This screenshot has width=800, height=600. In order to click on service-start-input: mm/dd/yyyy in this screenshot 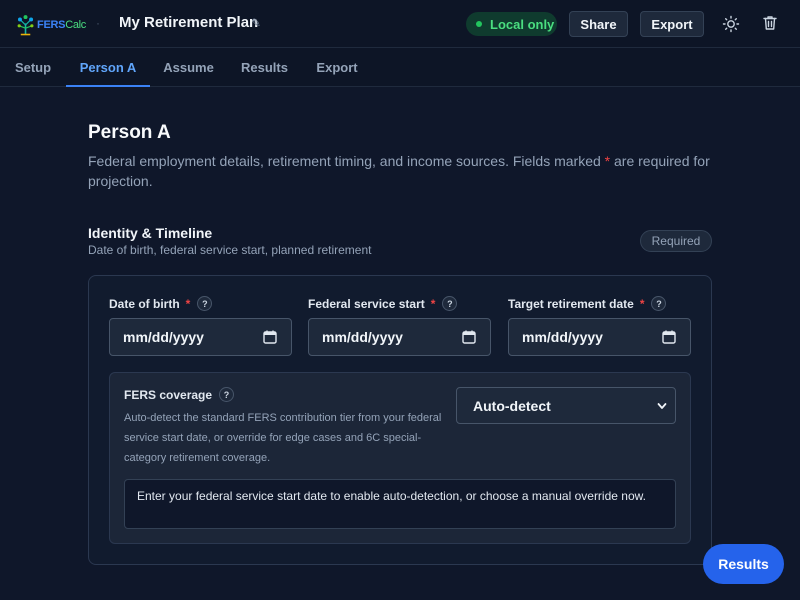, I will do `click(399, 337)`.